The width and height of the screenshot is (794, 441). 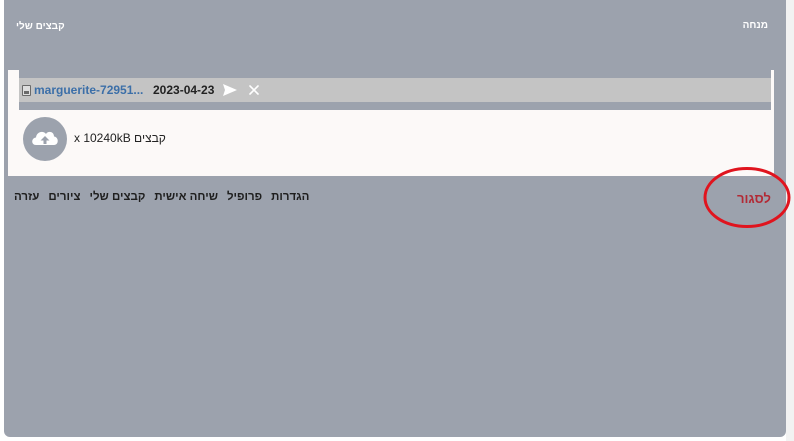 What do you see at coordinates (254, 90) in the screenshot?
I see `close-icon` at bounding box center [254, 90].